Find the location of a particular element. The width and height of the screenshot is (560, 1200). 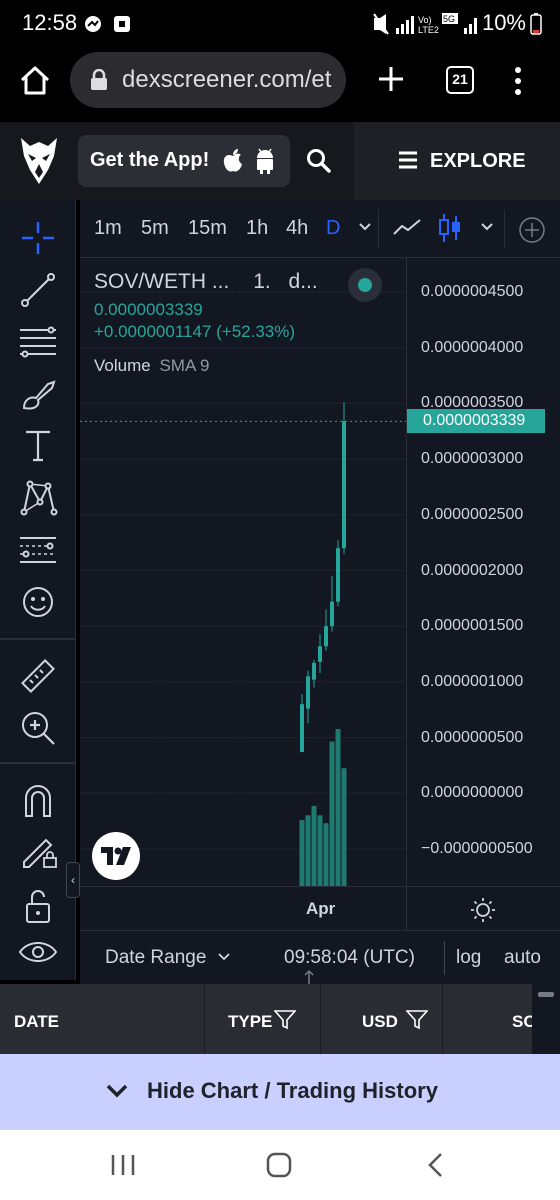

current-price-label: 0.0000003339 is located at coordinates (476, 421).